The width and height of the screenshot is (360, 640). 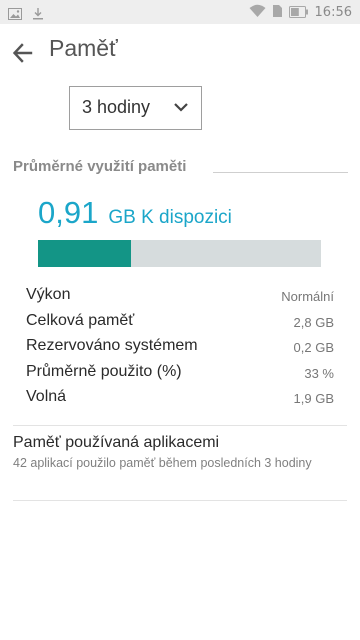 What do you see at coordinates (116, 107) in the screenshot?
I see `period-selected-value: 3 hodiny` at bounding box center [116, 107].